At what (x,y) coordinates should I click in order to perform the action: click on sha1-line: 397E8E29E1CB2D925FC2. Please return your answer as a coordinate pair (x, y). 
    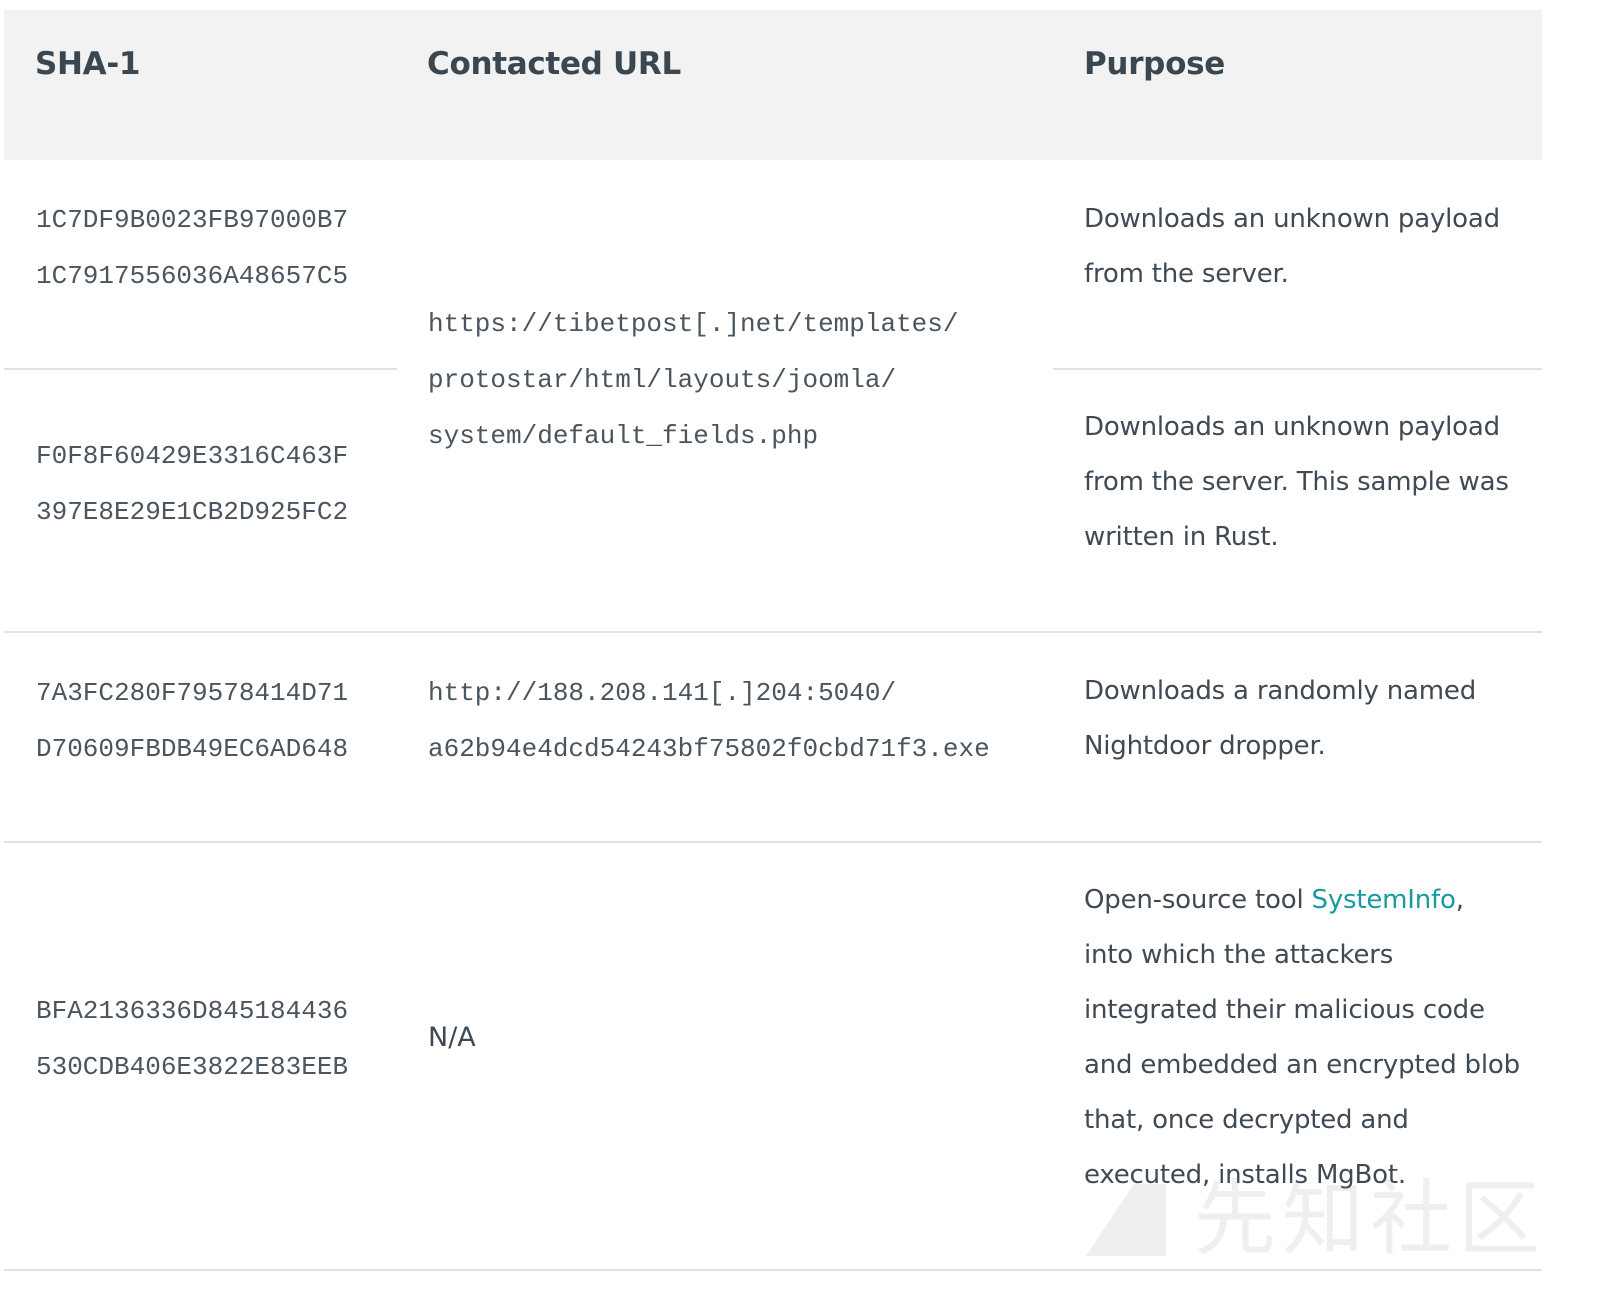
    Looking at the image, I should click on (192, 512).